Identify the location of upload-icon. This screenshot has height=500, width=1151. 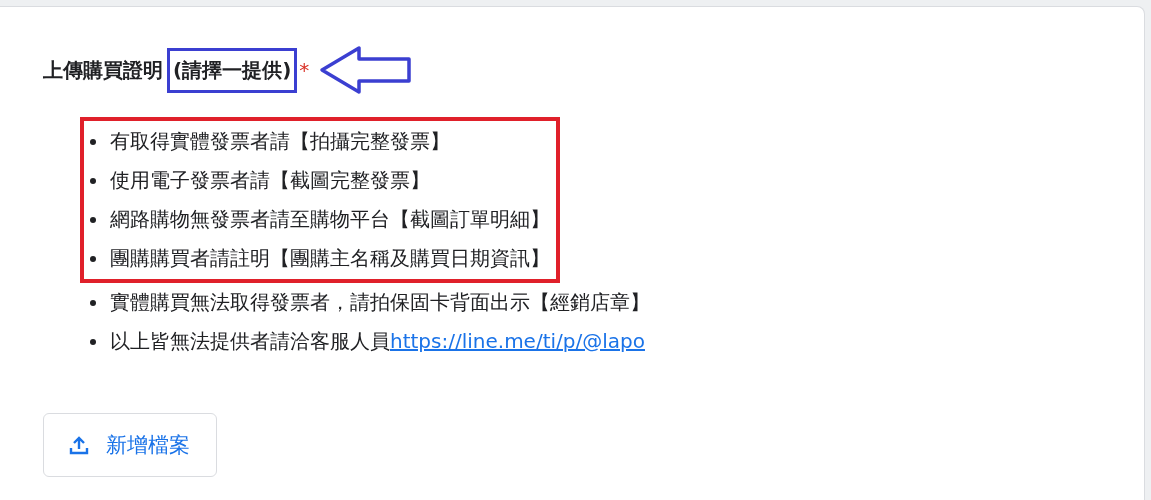
(79, 445).